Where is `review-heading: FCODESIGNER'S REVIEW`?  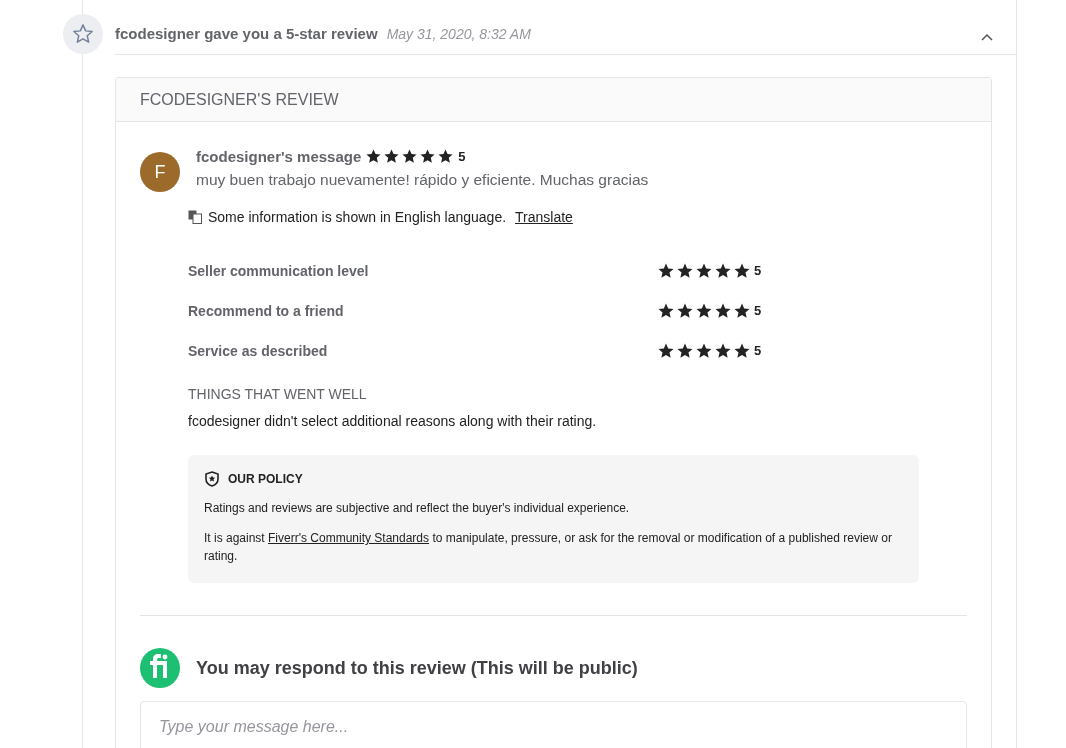
review-heading: FCODESIGNER'S REVIEW is located at coordinates (239, 99).